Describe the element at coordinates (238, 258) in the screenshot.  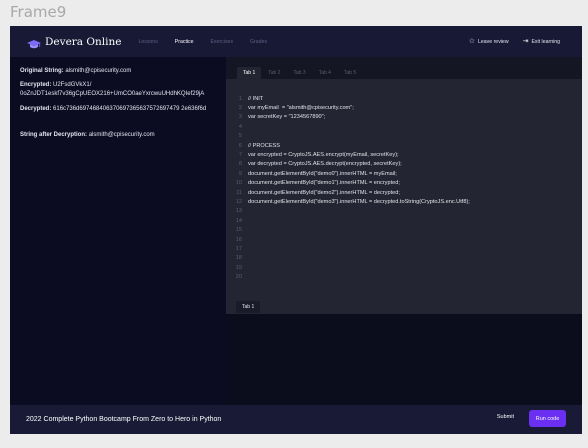
I see `line-number: 18` at that location.